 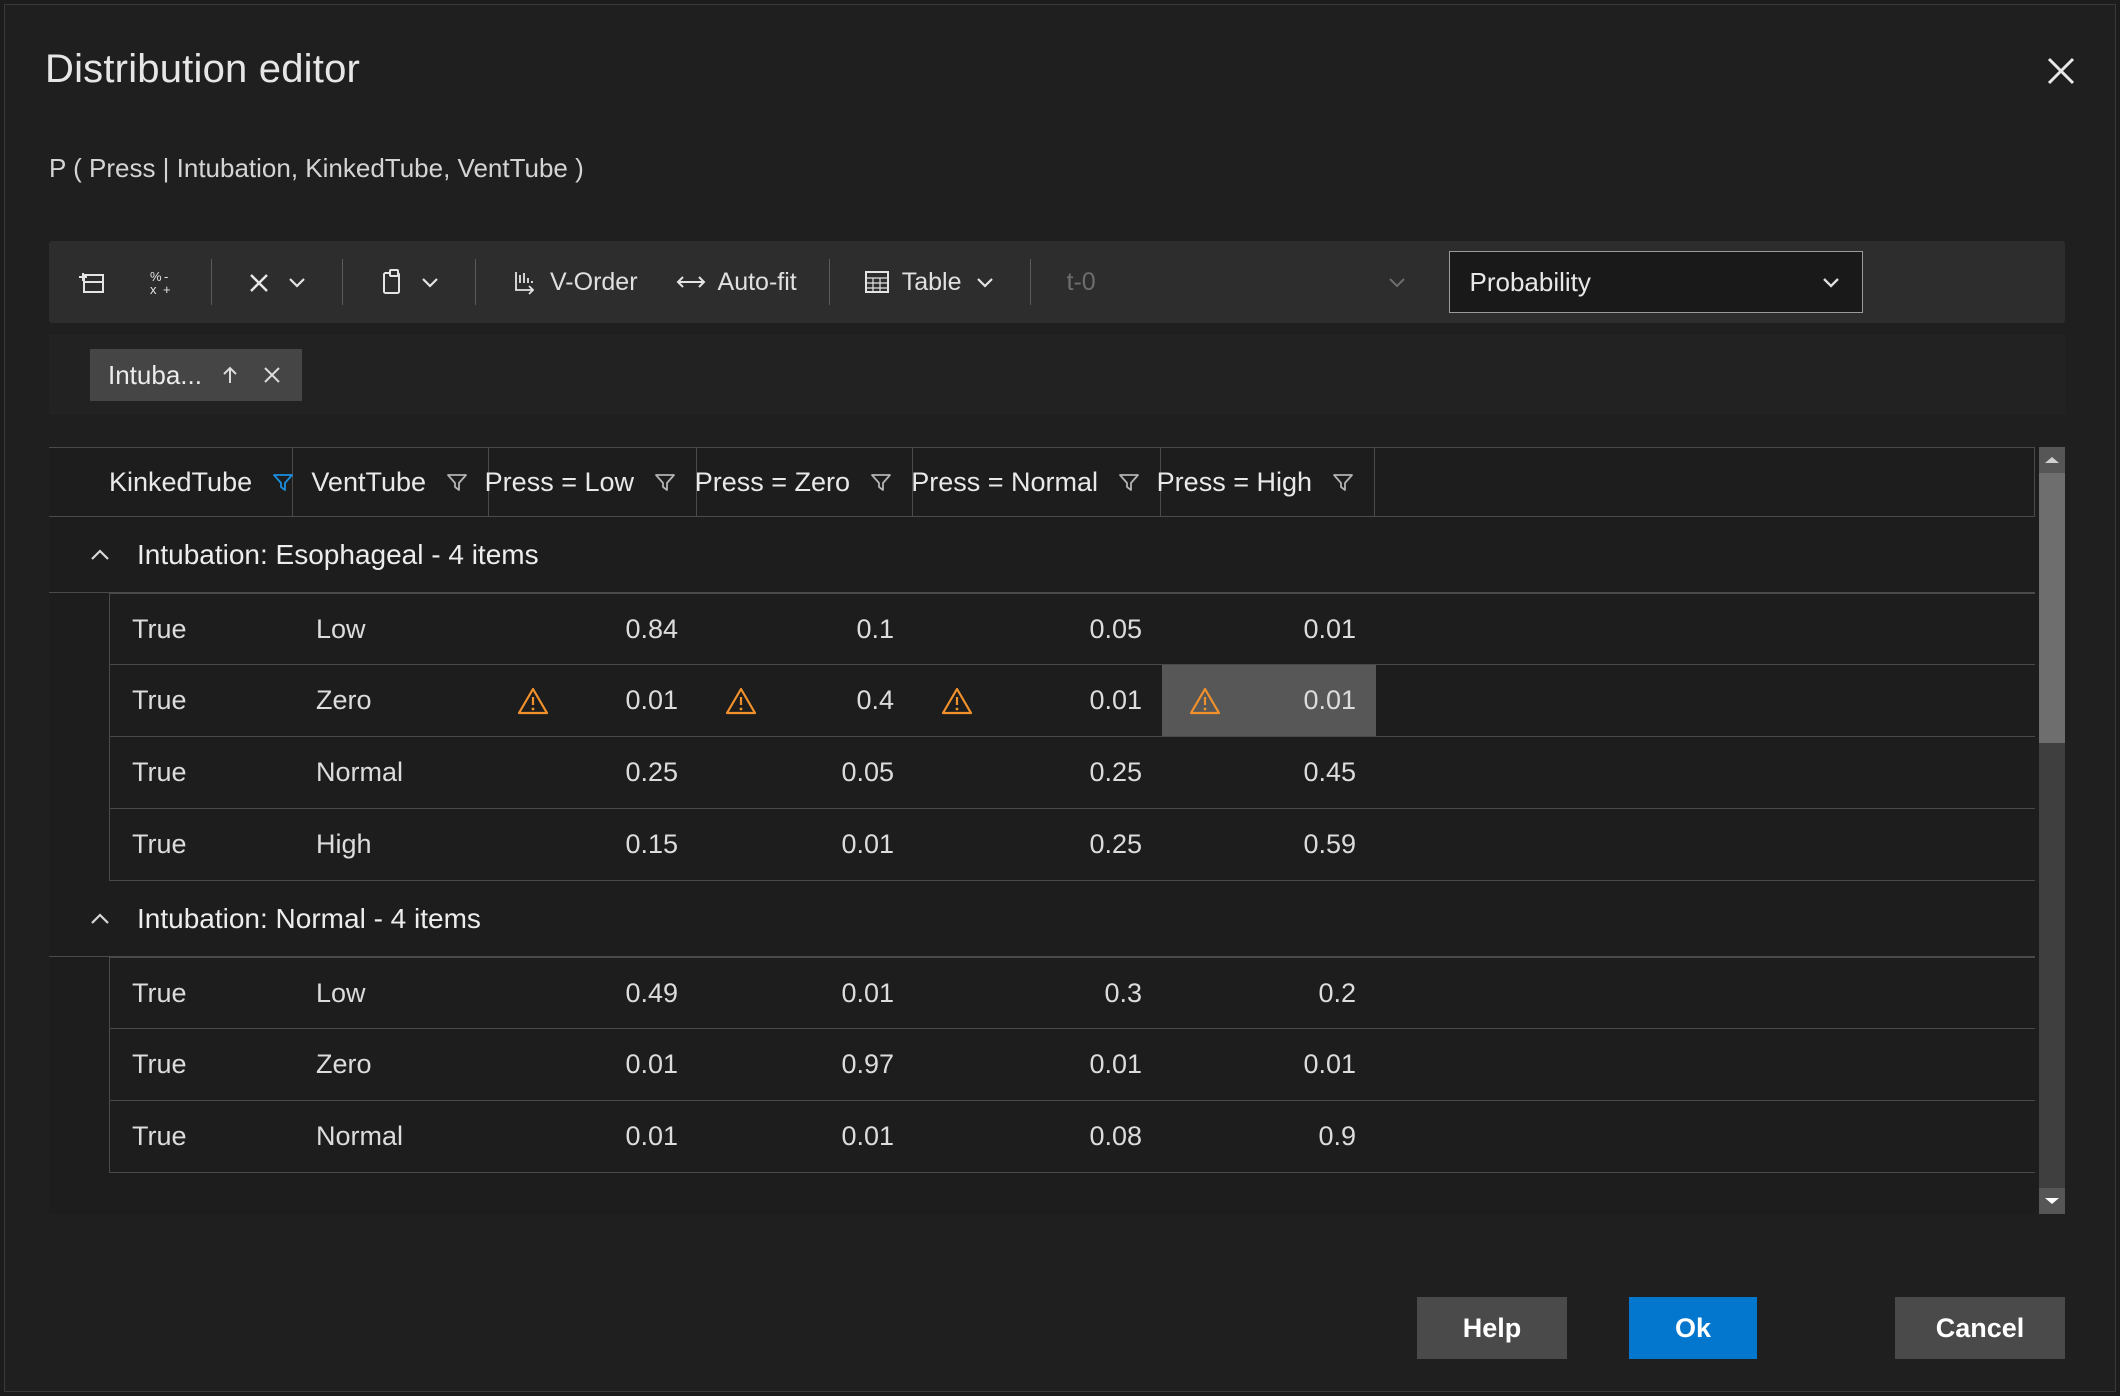 I want to click on paste-button, so click(x=409, y=282).